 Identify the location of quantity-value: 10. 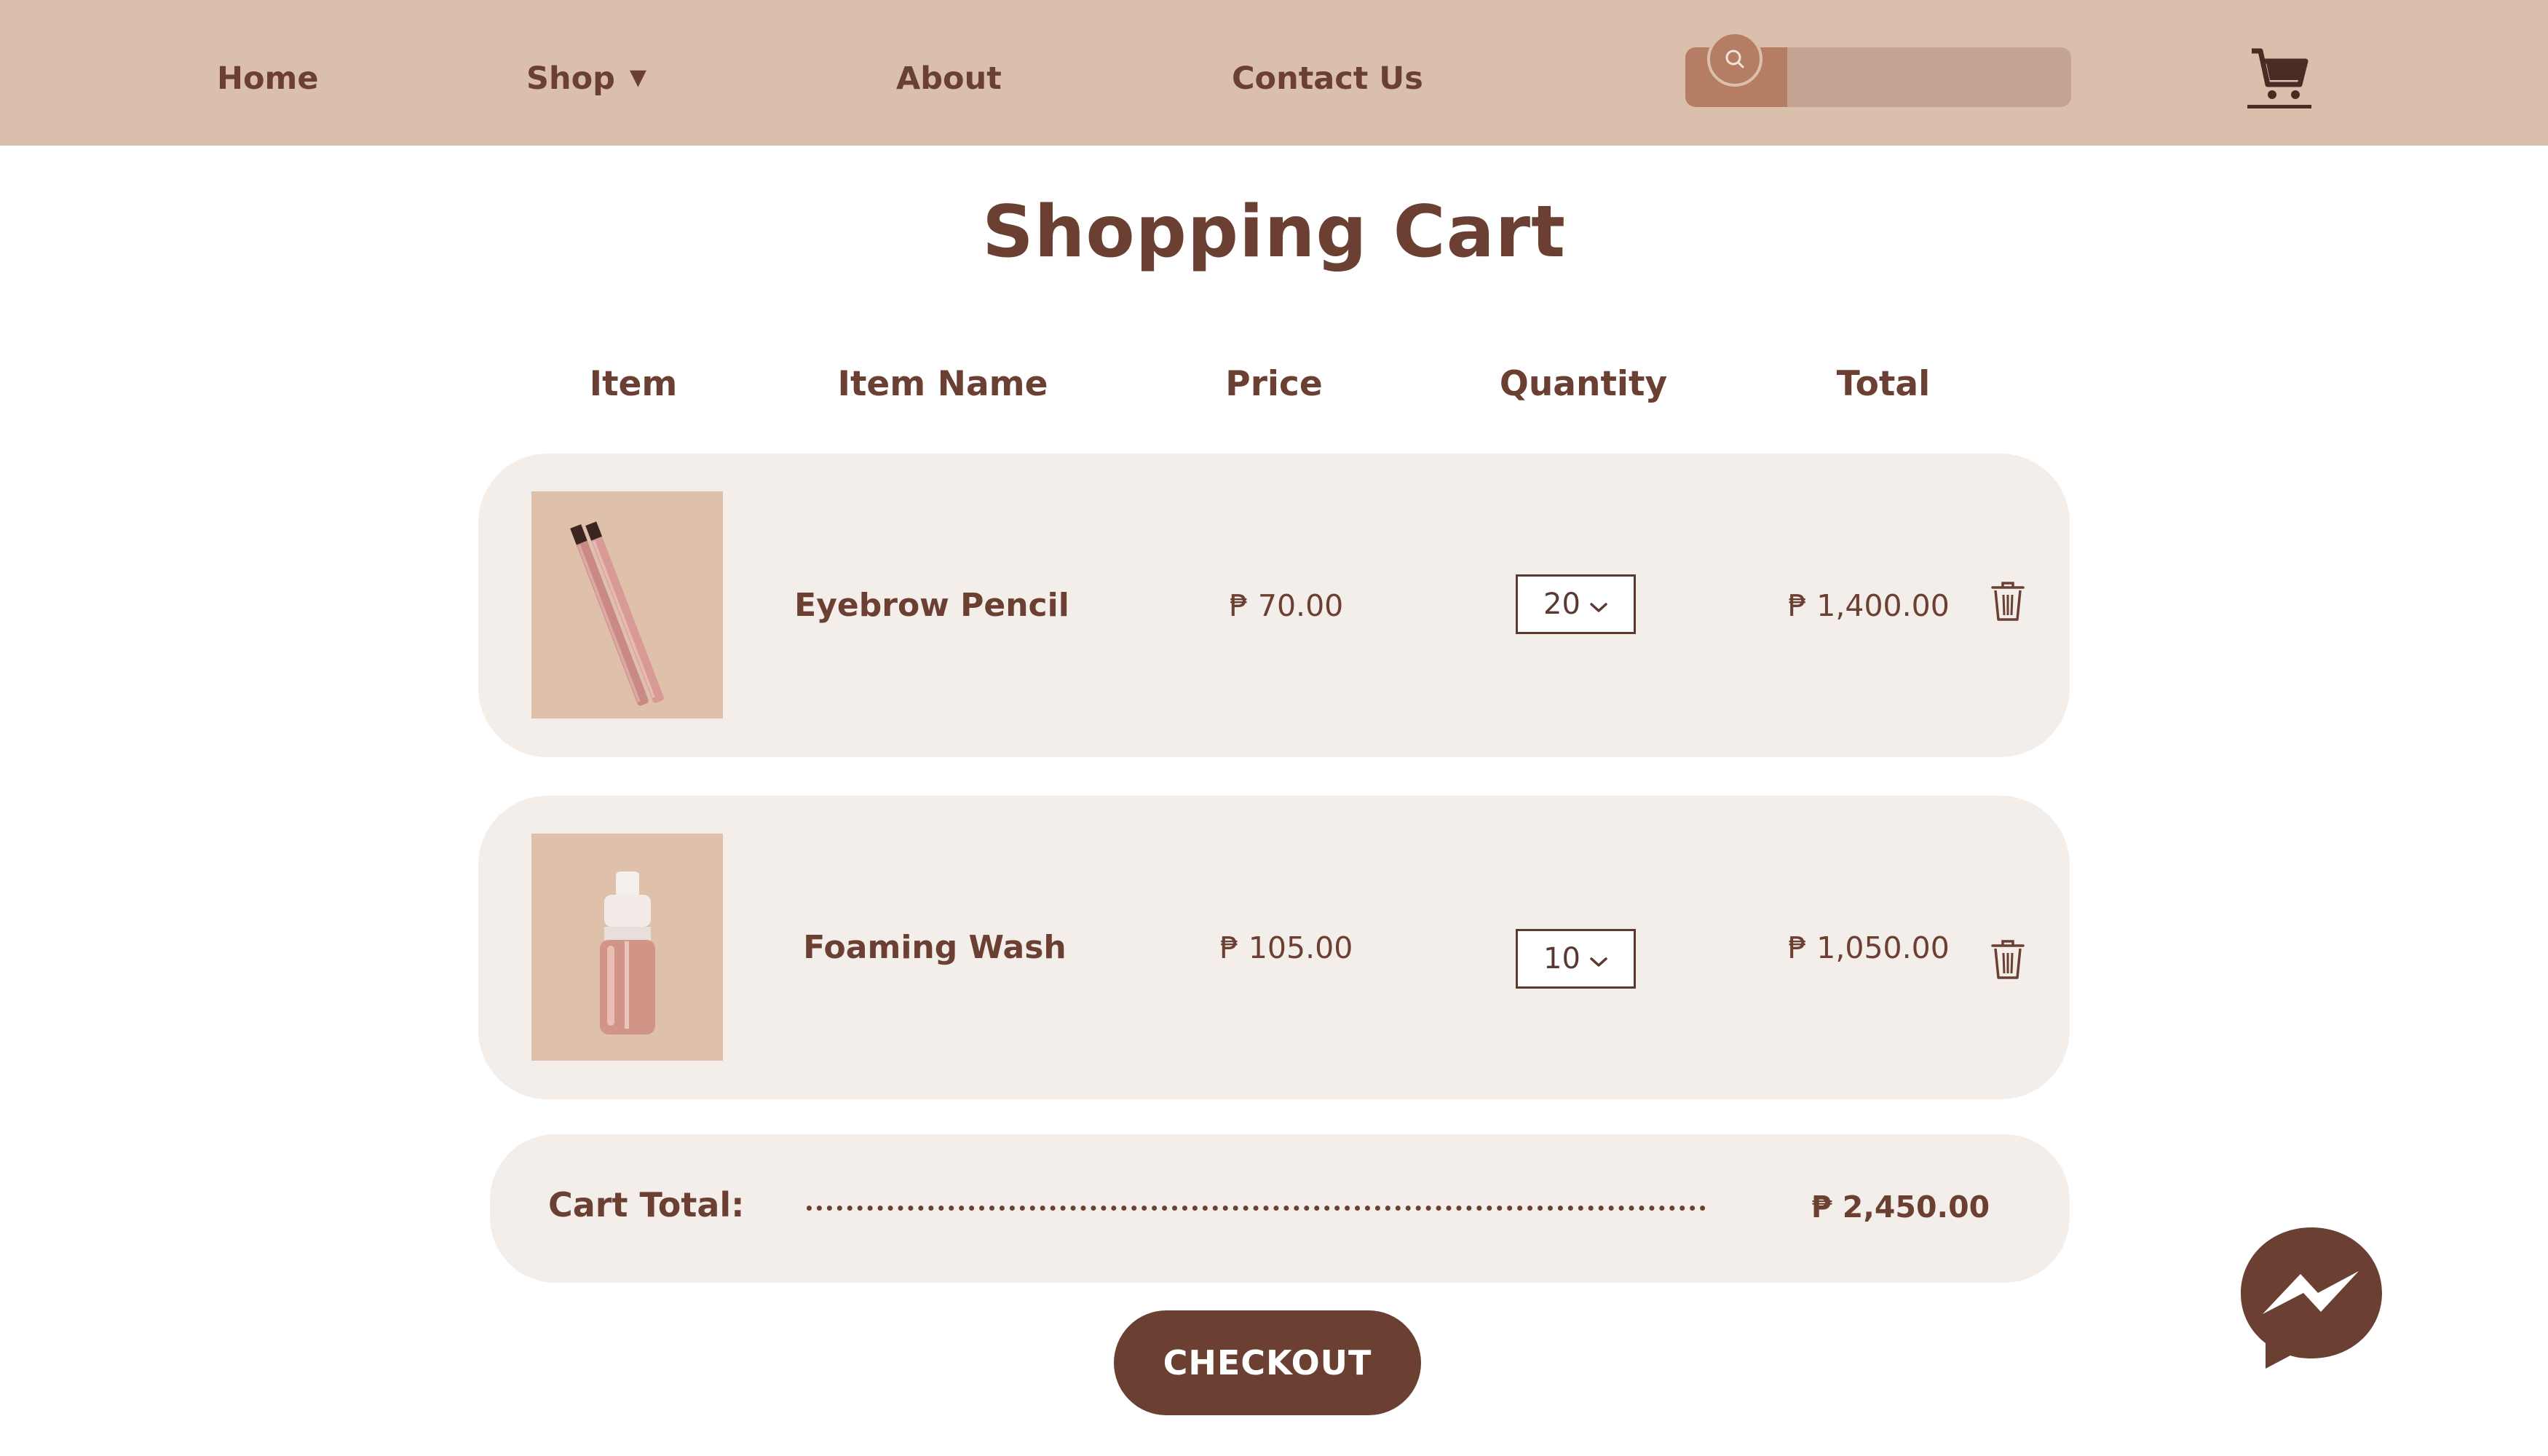
(1561, 959).